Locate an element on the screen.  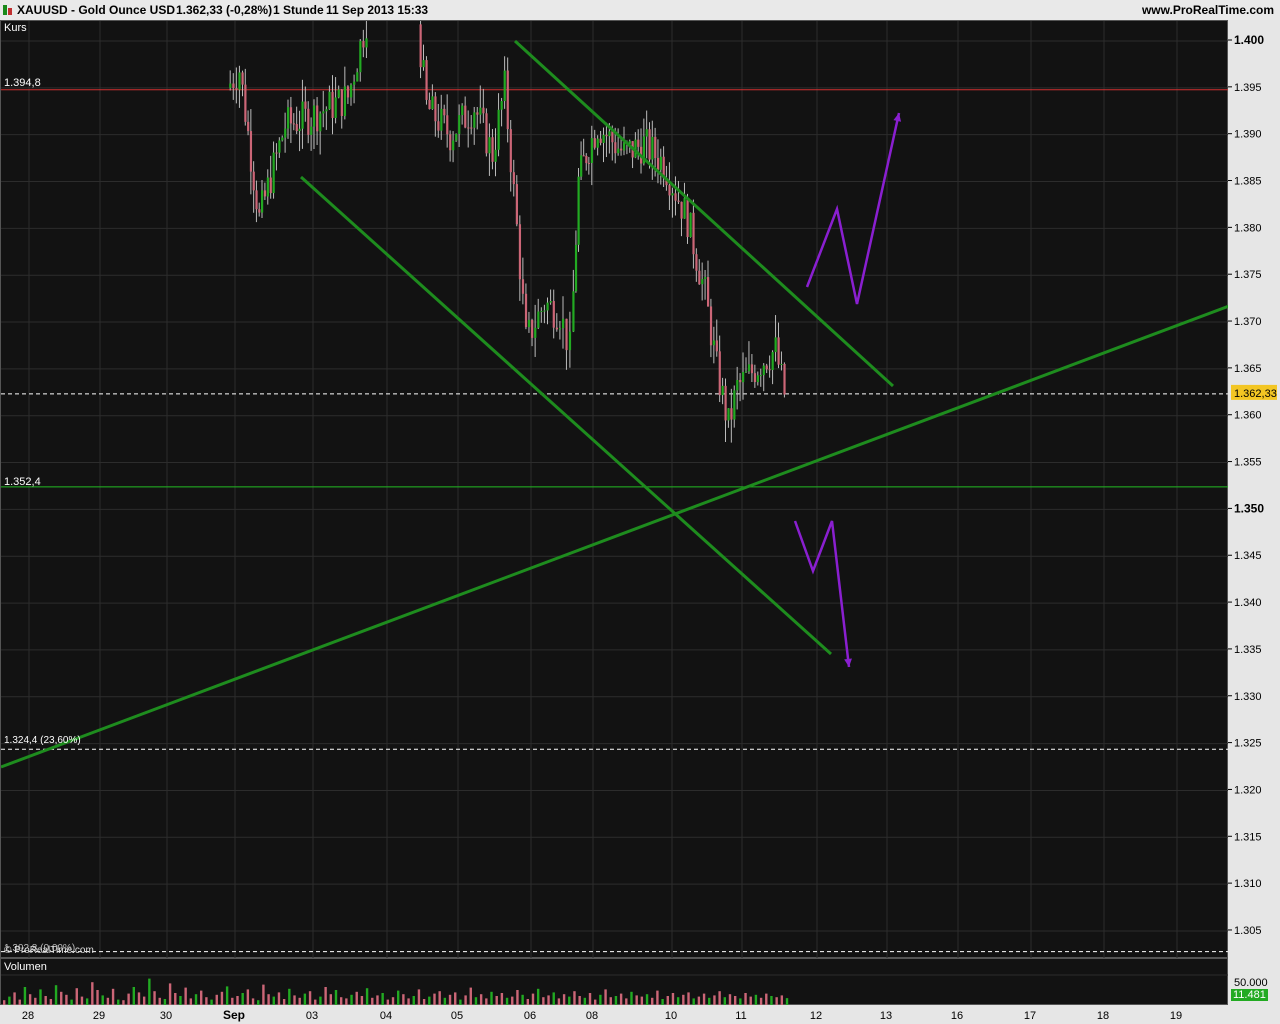
y-tick-label: 1.310 is located at coordinates (1248, 884).